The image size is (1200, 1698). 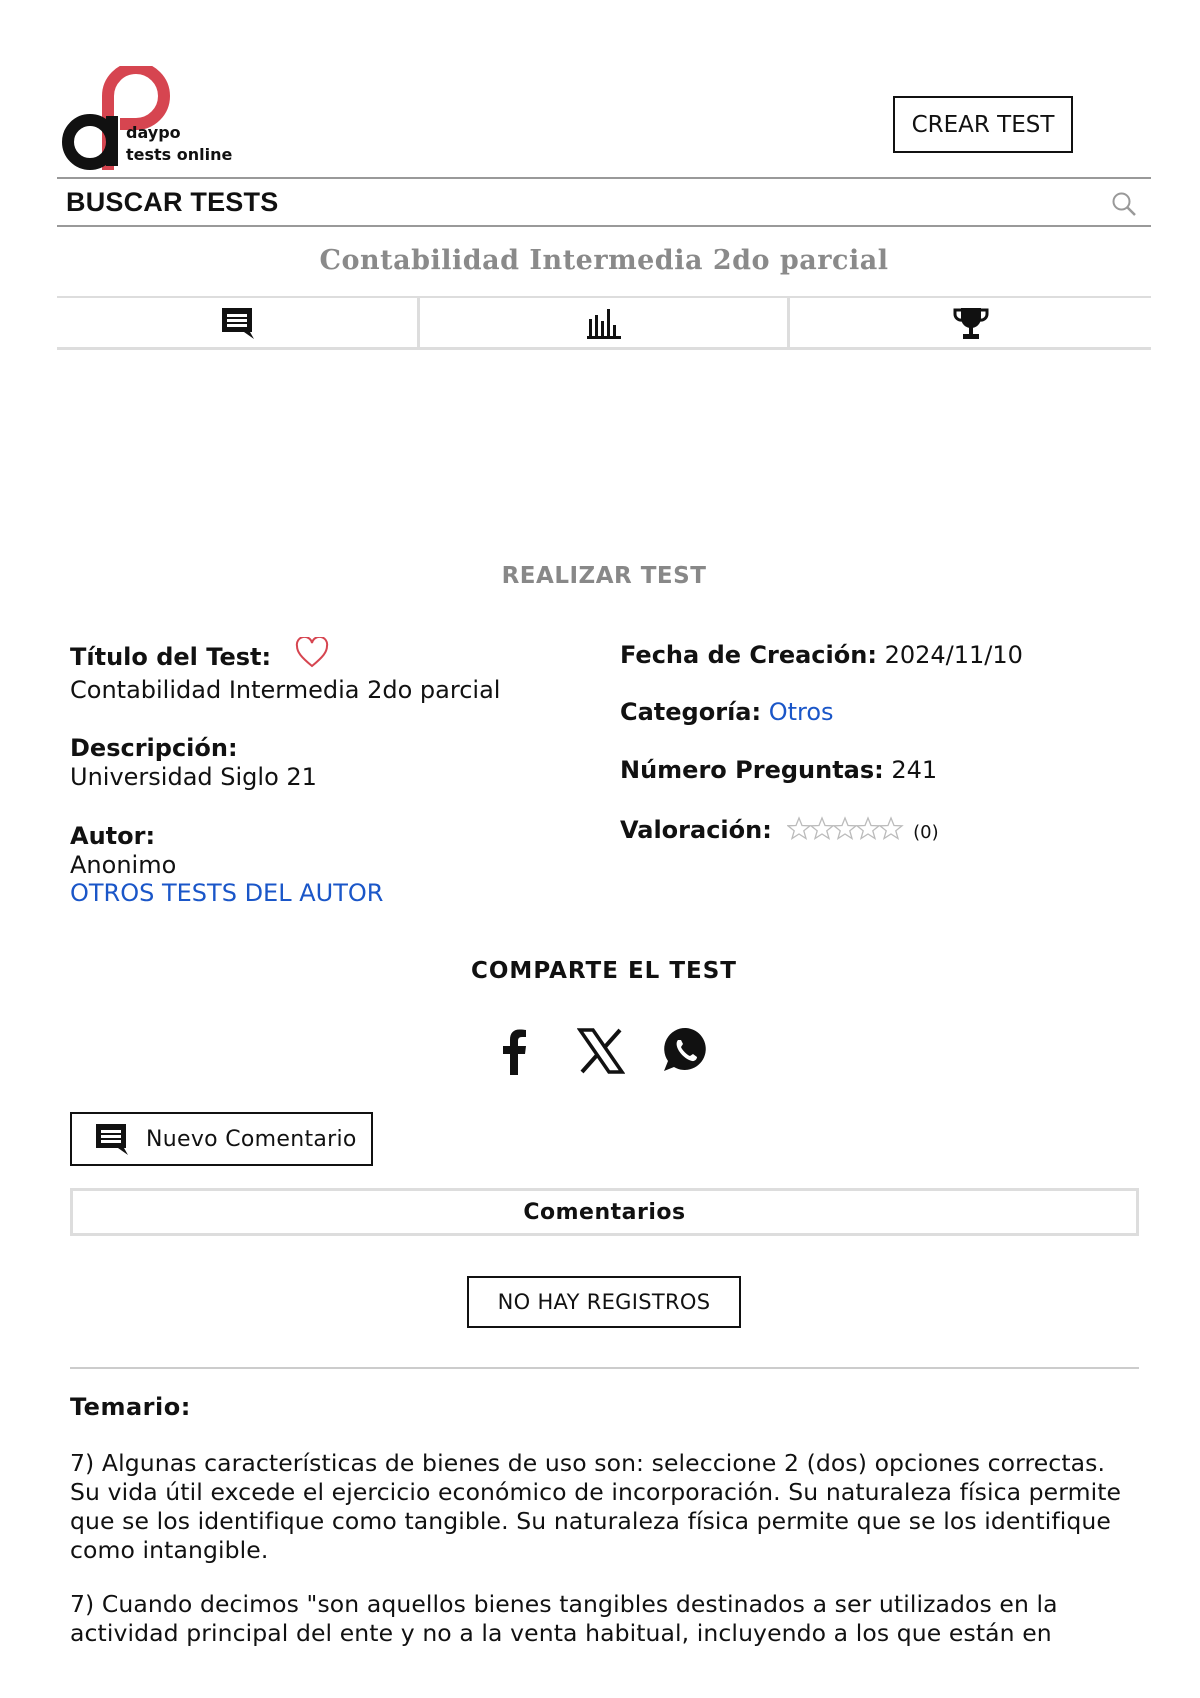 What do you see at coordinates (113, 836) in the screenshot?
I see `autor-label: Autor:` at bounding box center [113, 836].